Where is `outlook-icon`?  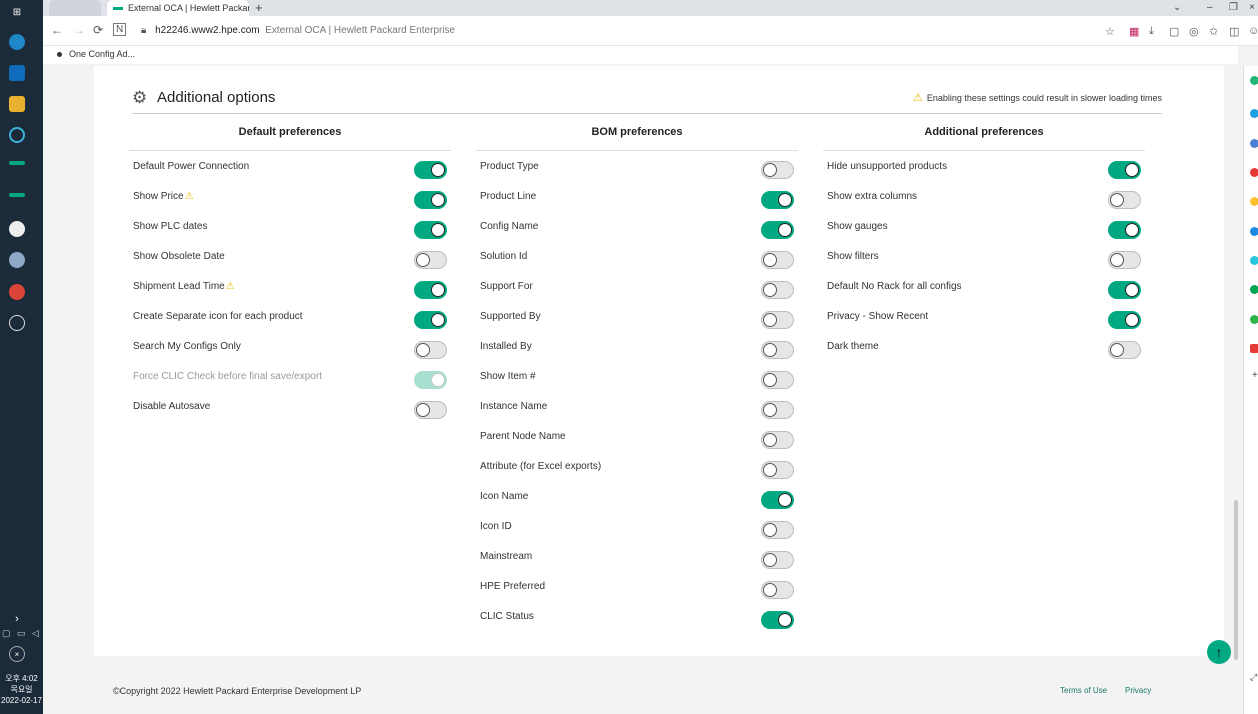
outlook-icon is located at coordinates (17, 73).